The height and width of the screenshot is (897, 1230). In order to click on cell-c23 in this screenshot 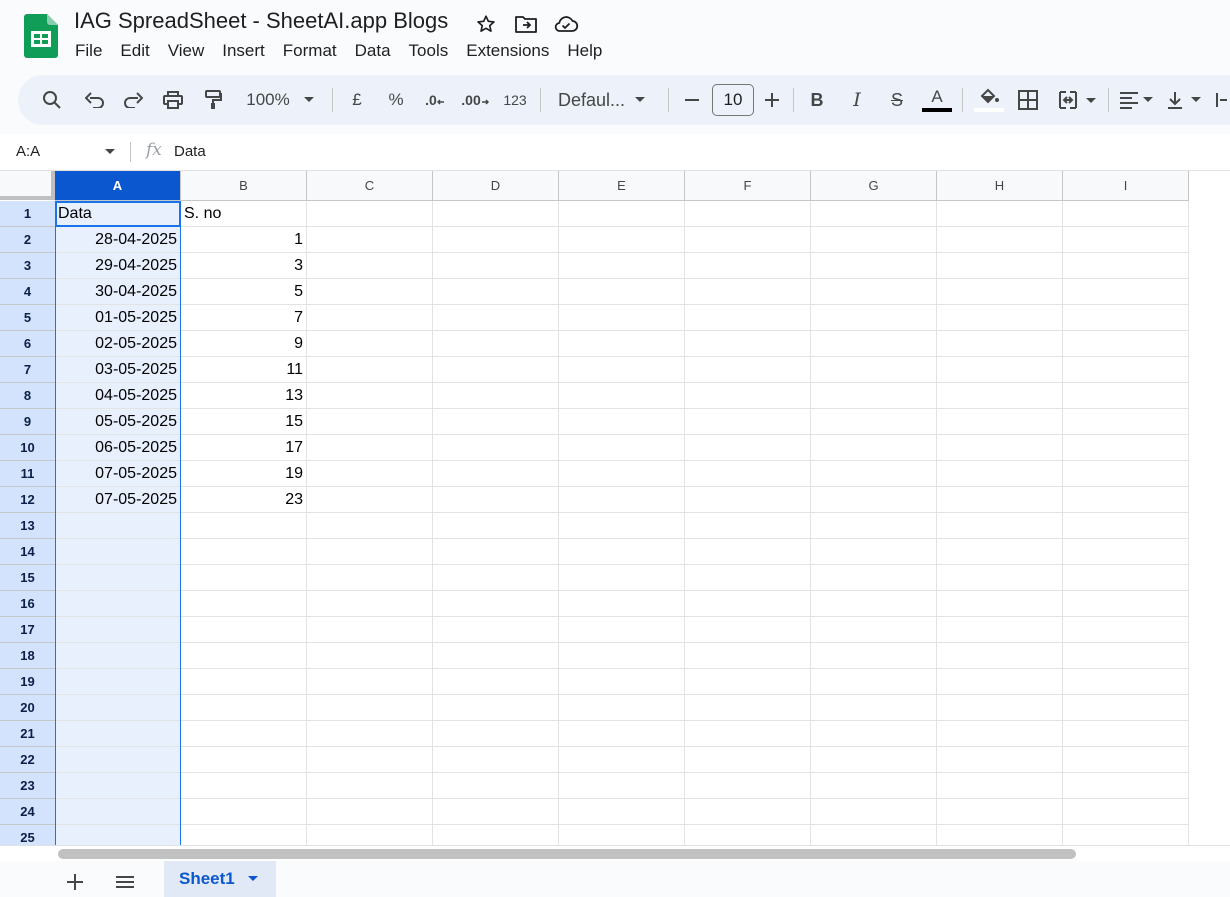, I will do `click(370, 786)`.